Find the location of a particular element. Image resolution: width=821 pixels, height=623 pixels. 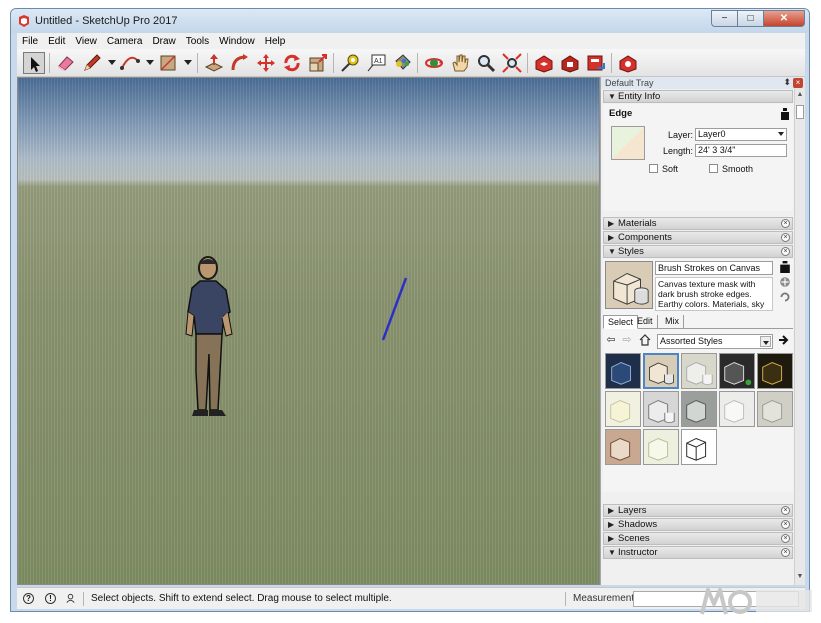

menu-tools: Tools is located at coordinates (197, 41).